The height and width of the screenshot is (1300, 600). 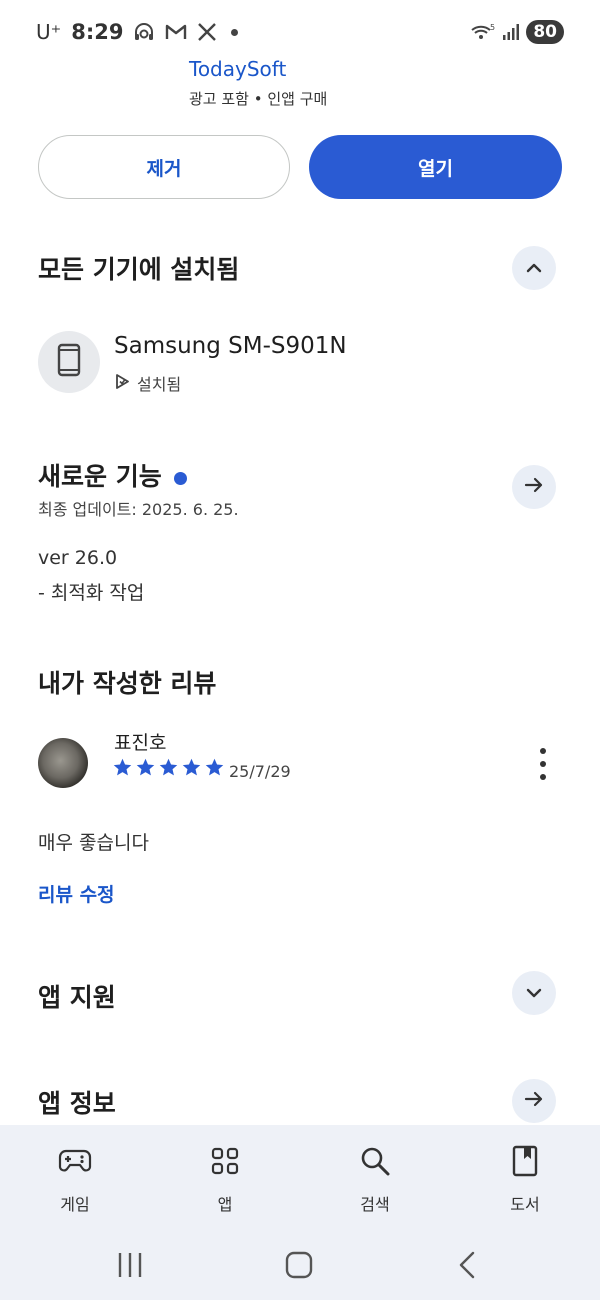 What do you see at coordinates (260, 771) in the screenshot?
I see `review-date: 25/7/29` at bounding box center [260, 771].